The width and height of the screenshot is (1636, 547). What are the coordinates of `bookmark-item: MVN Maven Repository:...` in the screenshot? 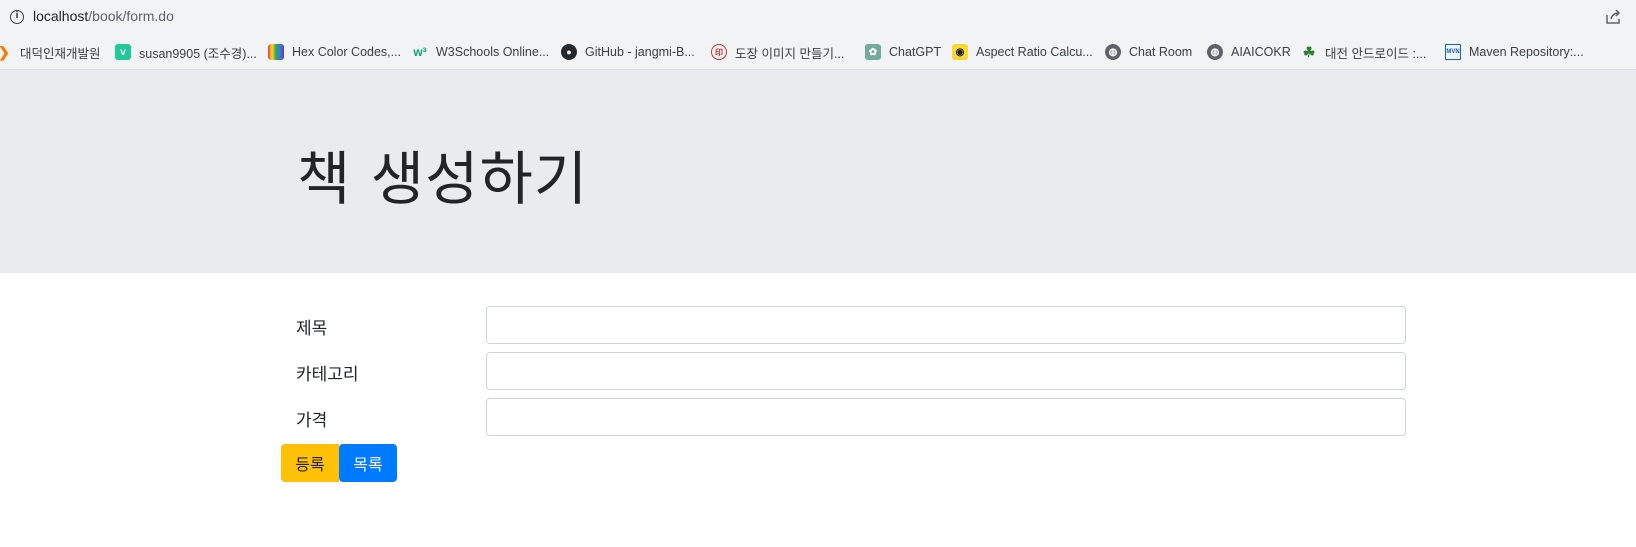 It's located at (1514, 52).